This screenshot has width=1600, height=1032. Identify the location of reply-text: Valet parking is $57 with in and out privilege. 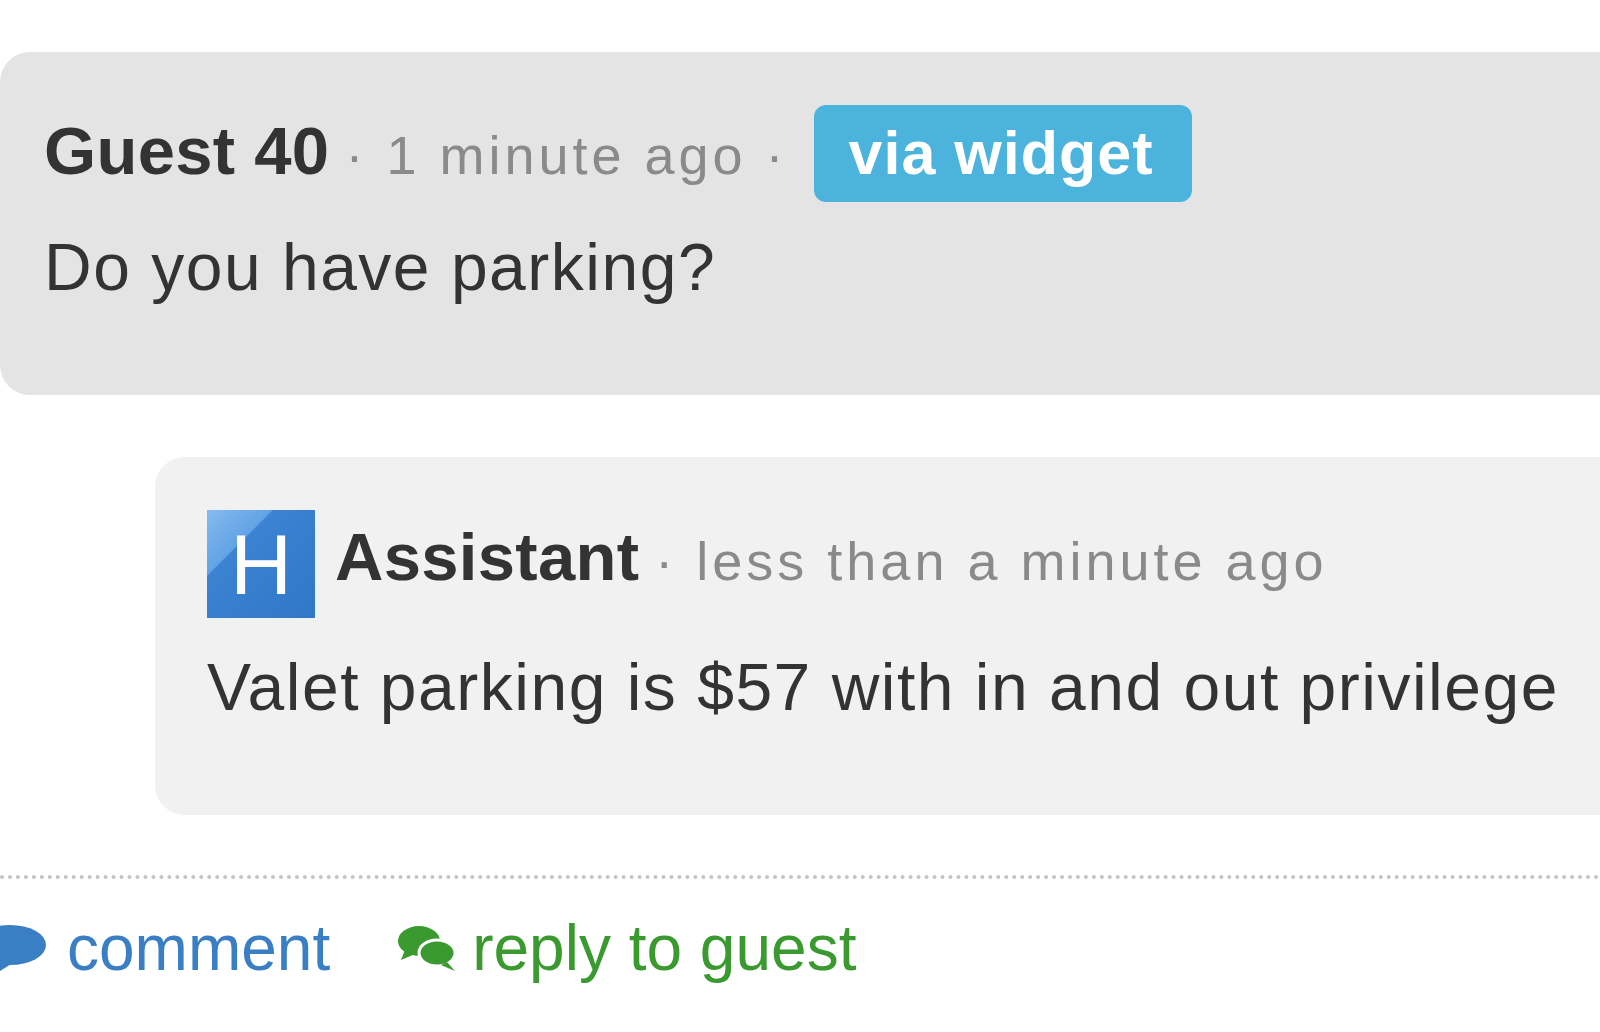
(883, 687).